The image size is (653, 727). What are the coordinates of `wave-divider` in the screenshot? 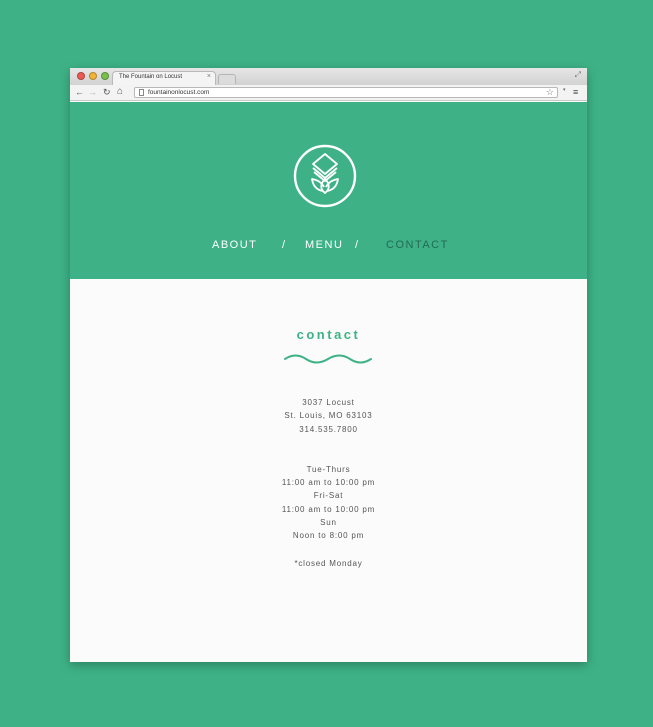 It's located at (328, 359).